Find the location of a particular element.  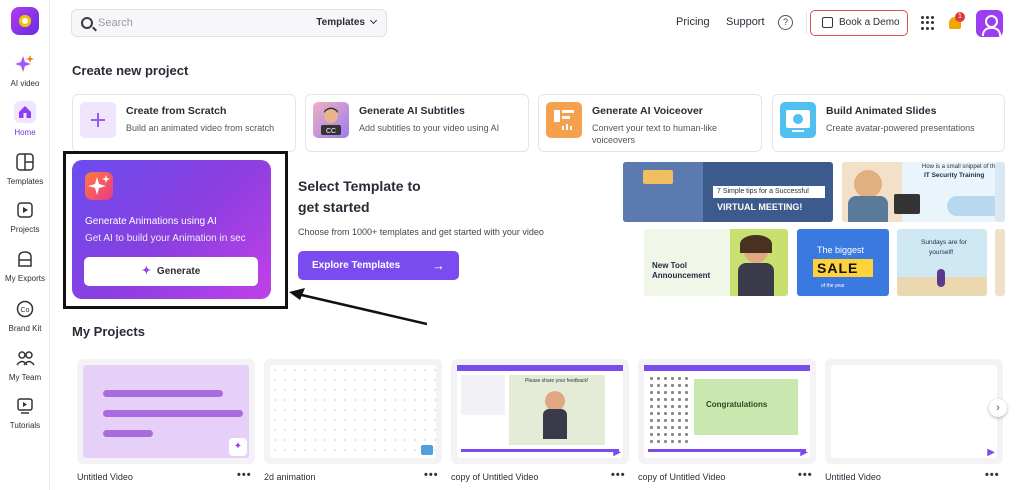

project-name: 2d animation is located at coordinates (290, 477).